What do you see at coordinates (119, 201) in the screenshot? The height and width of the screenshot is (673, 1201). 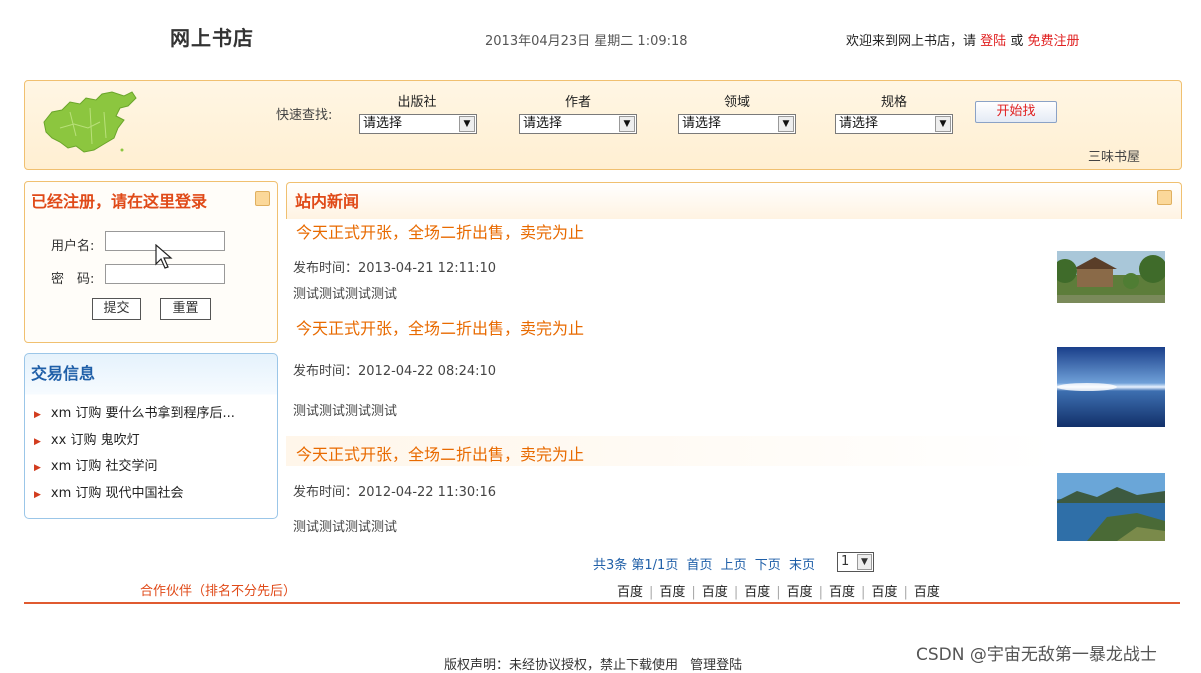 I see `login-title: 已经注册，请在这里登录` at bounding box center [119, 201].